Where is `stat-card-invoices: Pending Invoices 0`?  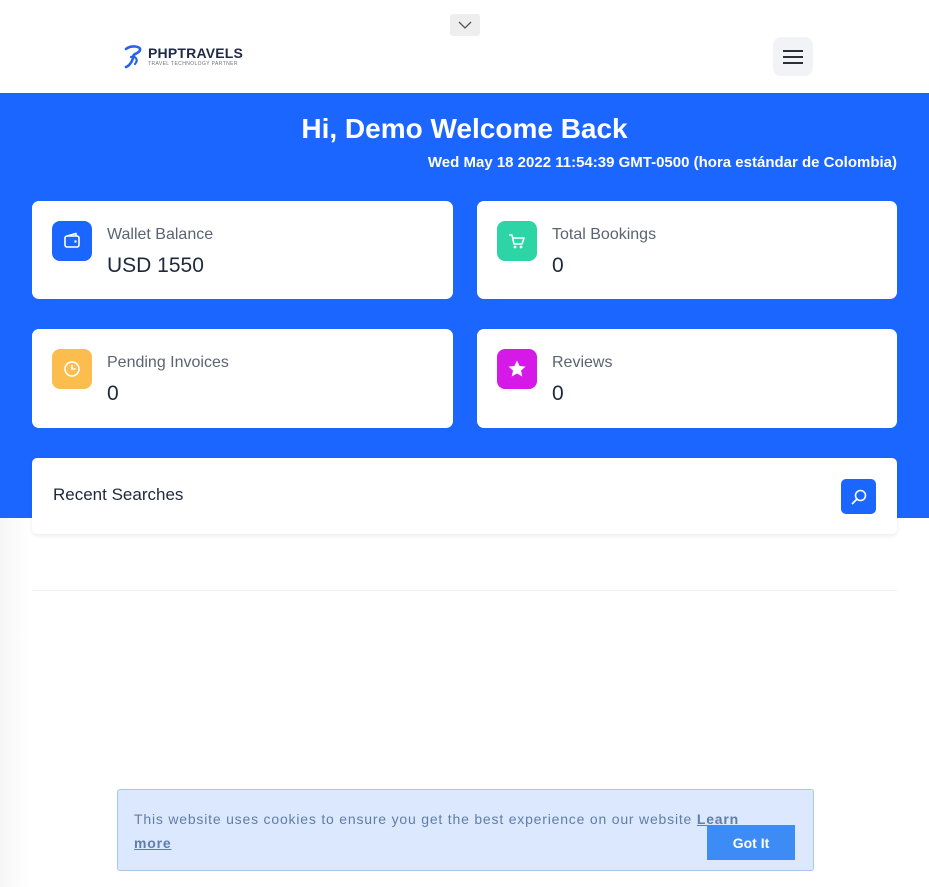 stat-card-invoices: Pending Invoices 0 is located at coordinates (242, 378).